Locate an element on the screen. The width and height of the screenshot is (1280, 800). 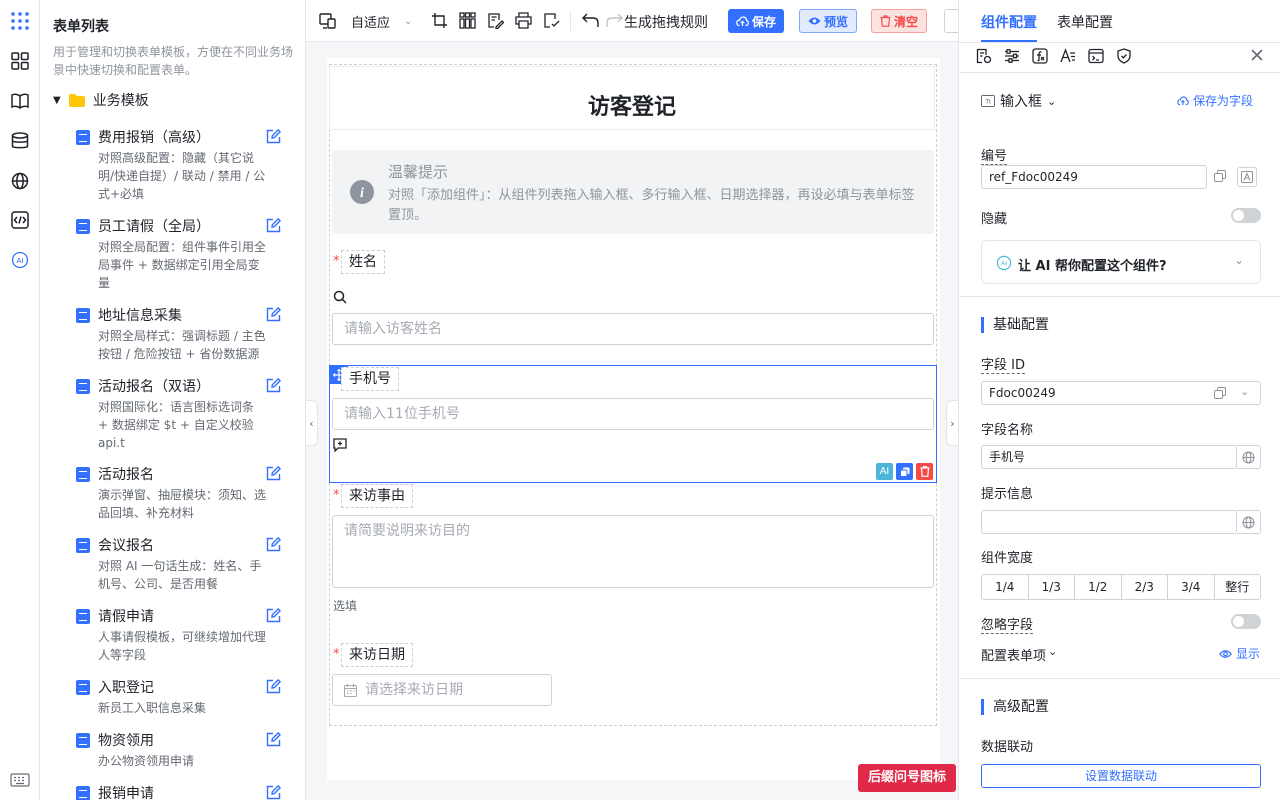
clear-label: 清空 is located at coordinates (906, 21).